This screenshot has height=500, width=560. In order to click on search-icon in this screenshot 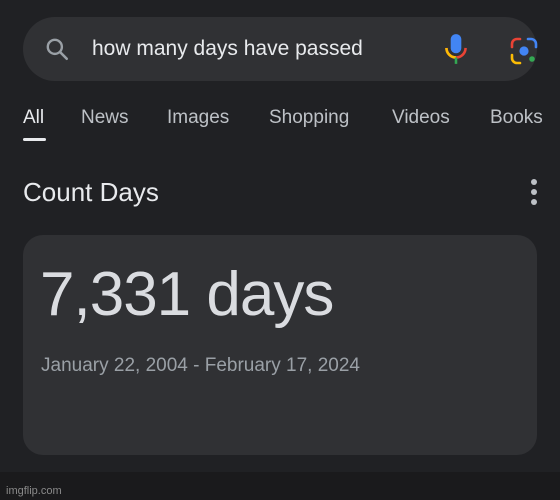, I will do `click(57, 49)`.